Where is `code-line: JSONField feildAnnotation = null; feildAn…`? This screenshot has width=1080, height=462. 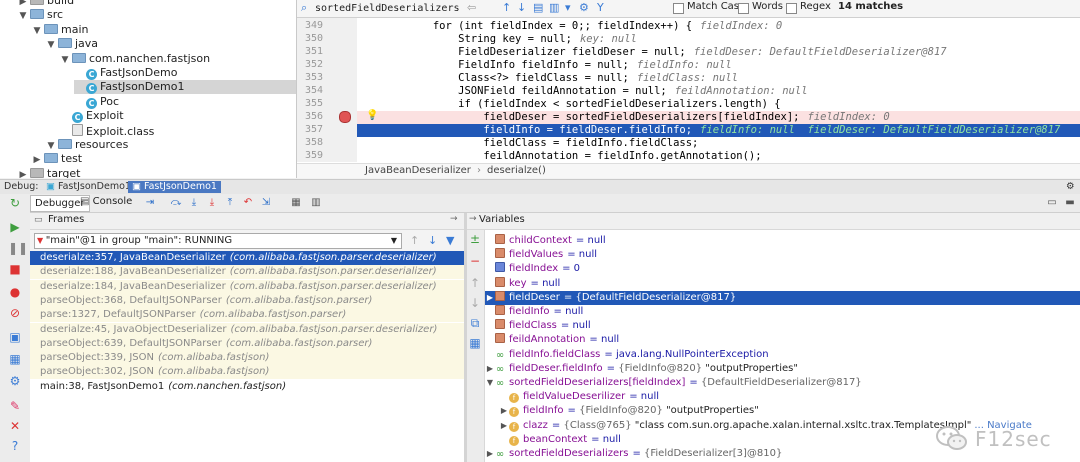 code-line: JSONField feildAnnotation = null; feildAn… is located at coordinates (718, 91).